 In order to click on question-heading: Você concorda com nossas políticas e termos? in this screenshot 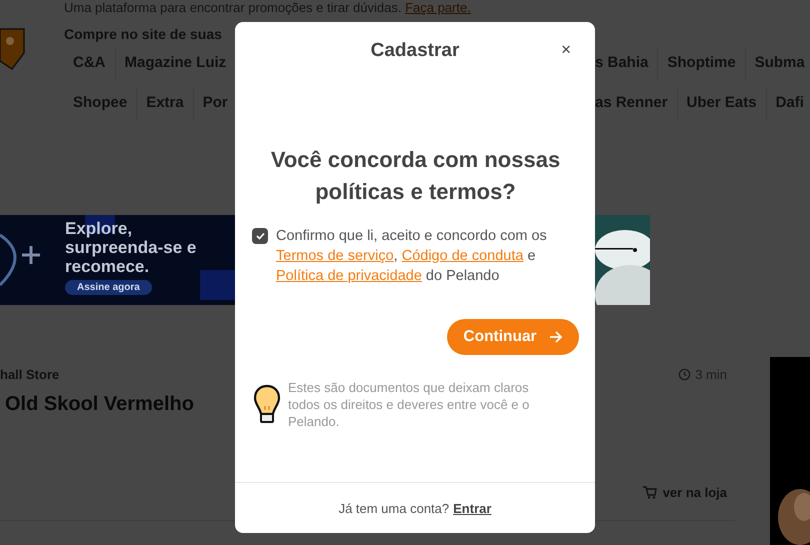, I will do `click(416, 176)`.